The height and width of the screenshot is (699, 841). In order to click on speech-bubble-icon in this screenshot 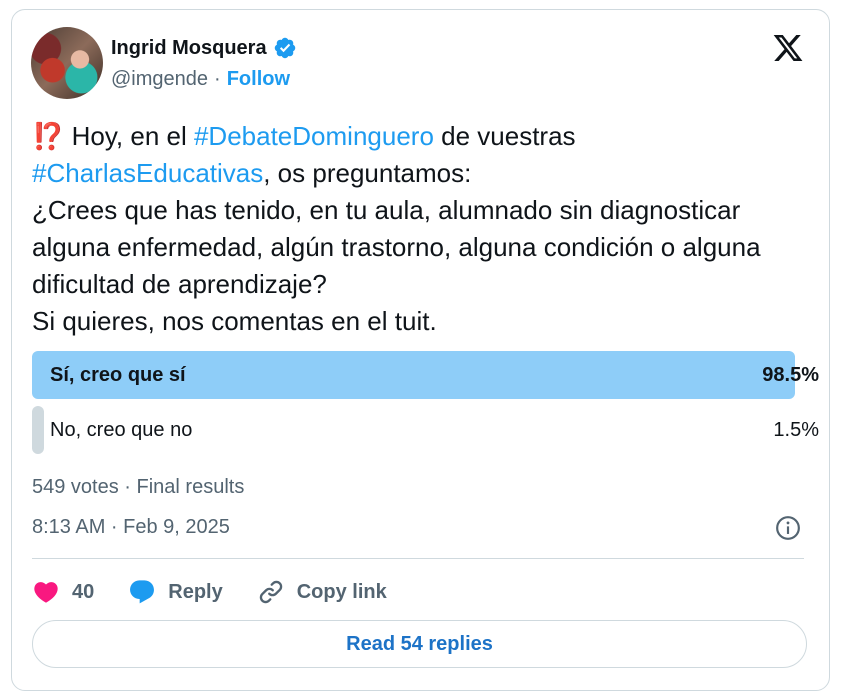, I will do `click(142, 592)`.